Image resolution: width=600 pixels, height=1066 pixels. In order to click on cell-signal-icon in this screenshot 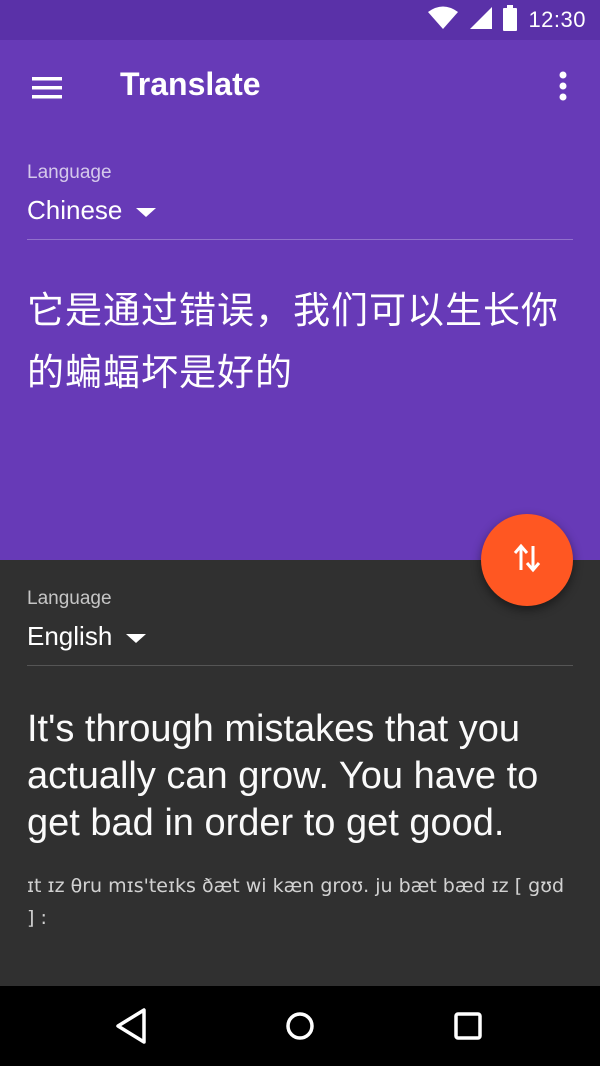, I will do `click(480, 20)`.